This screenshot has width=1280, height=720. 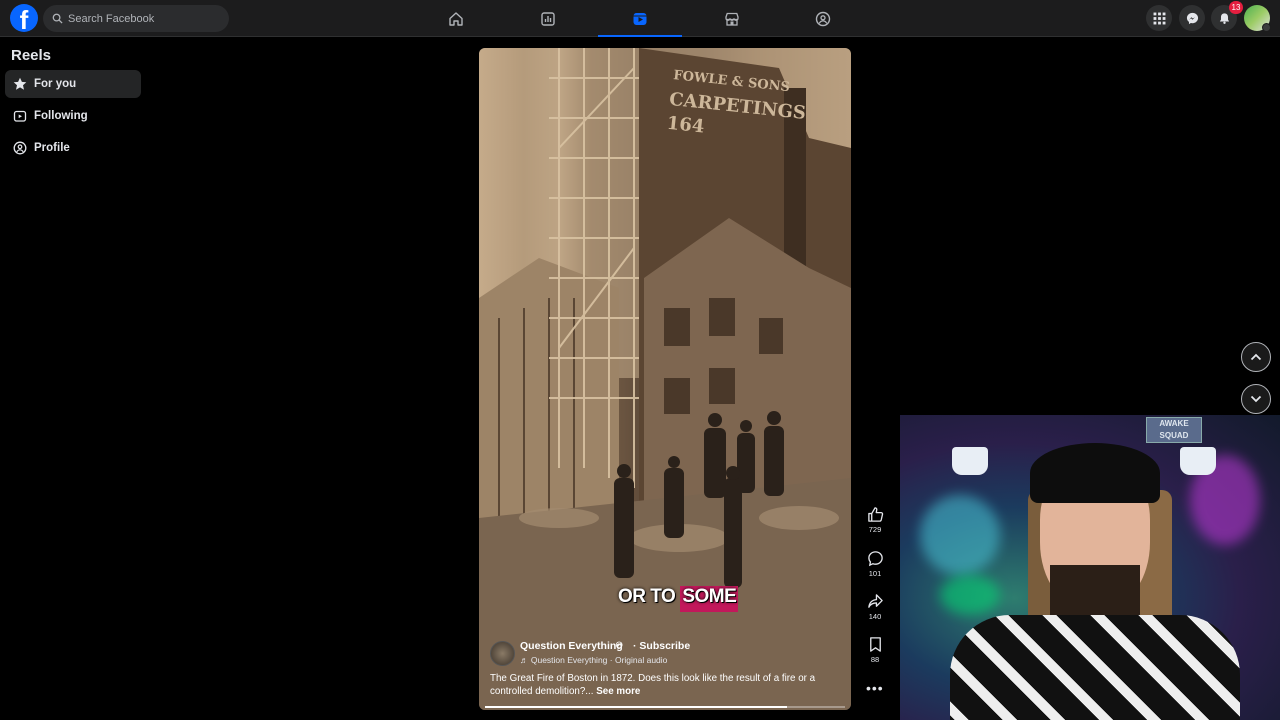 I want to click on thumbs-up-icon, so click(x=875, y=514).